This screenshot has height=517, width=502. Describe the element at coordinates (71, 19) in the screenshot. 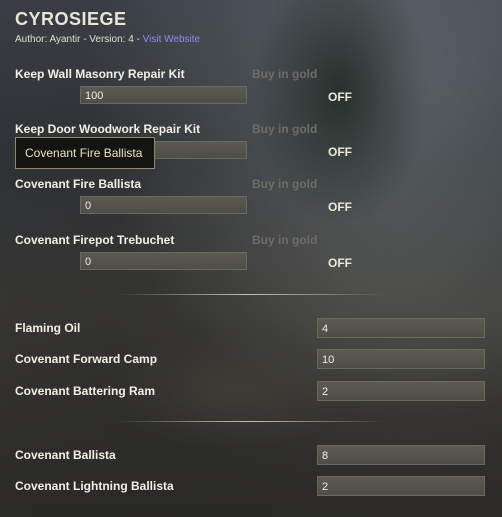

I see `addon-title: CYROSIEGE` at that location.